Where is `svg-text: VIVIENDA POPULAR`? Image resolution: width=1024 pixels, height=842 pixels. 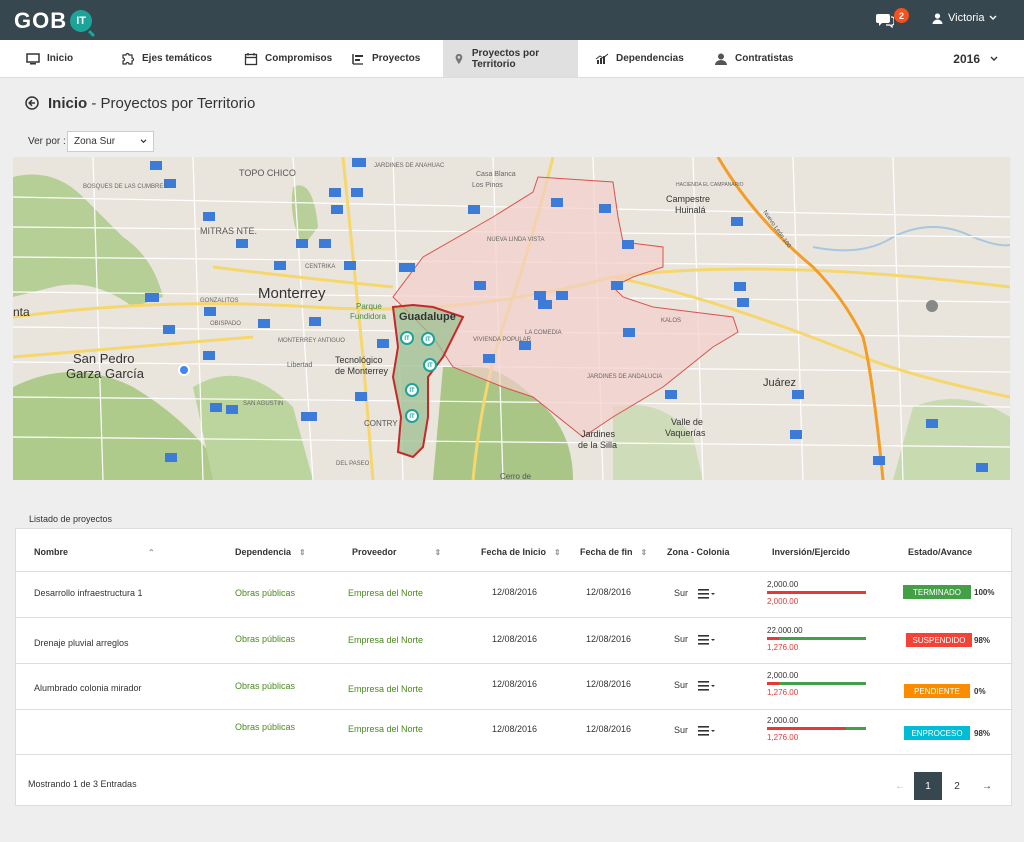
svg-text: VIVIENDA POPULAR is located at coordinates (502, 340).